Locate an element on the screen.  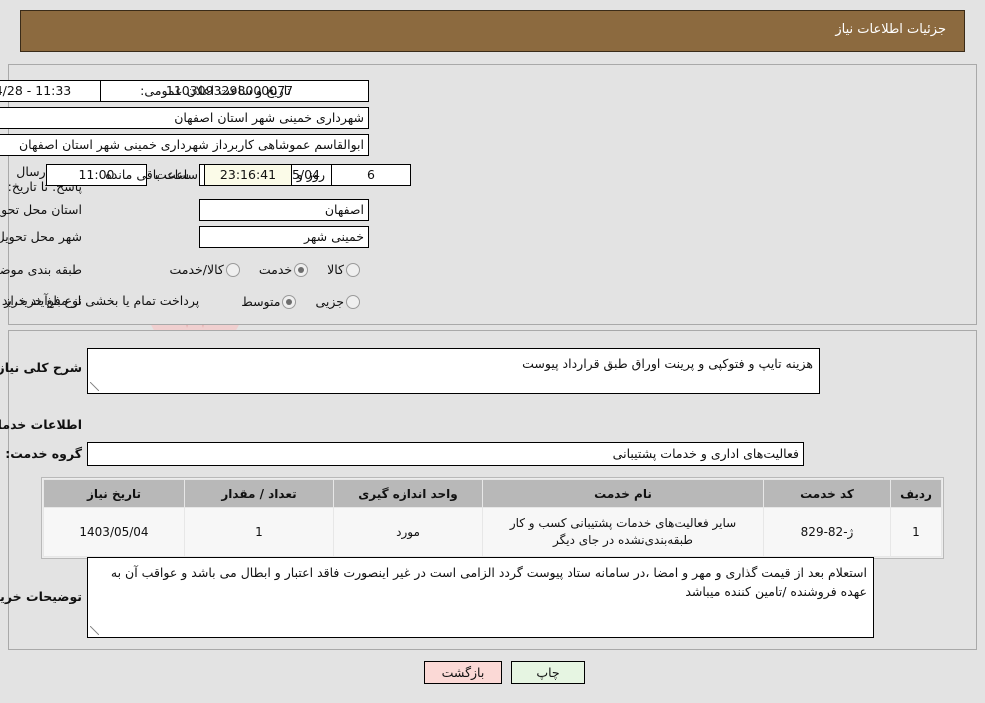
cell-row-number: 1 is located at coordinates (916, 532).